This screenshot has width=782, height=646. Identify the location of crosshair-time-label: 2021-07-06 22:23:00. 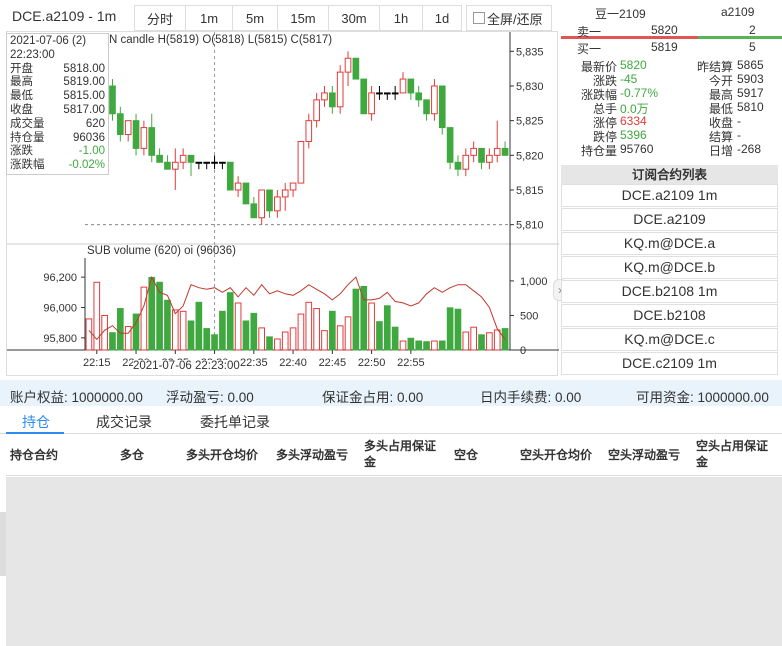
(186, 366).